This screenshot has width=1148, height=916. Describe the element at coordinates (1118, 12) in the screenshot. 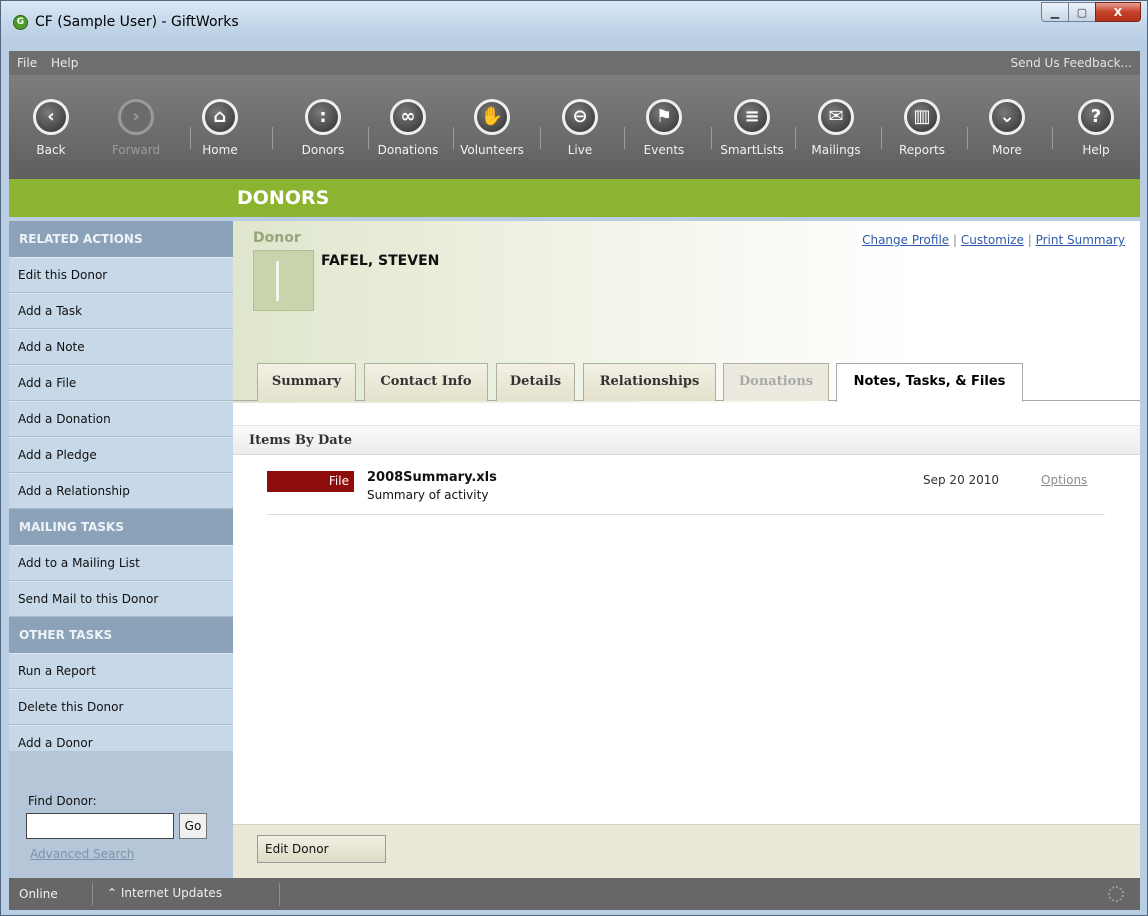

I see `close-button: X` at that location.